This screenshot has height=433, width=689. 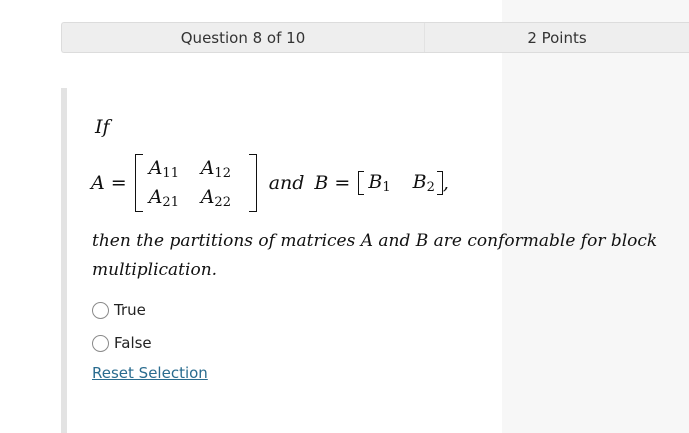 I want to click on option-true-label: True, so click(x=130, y=310).